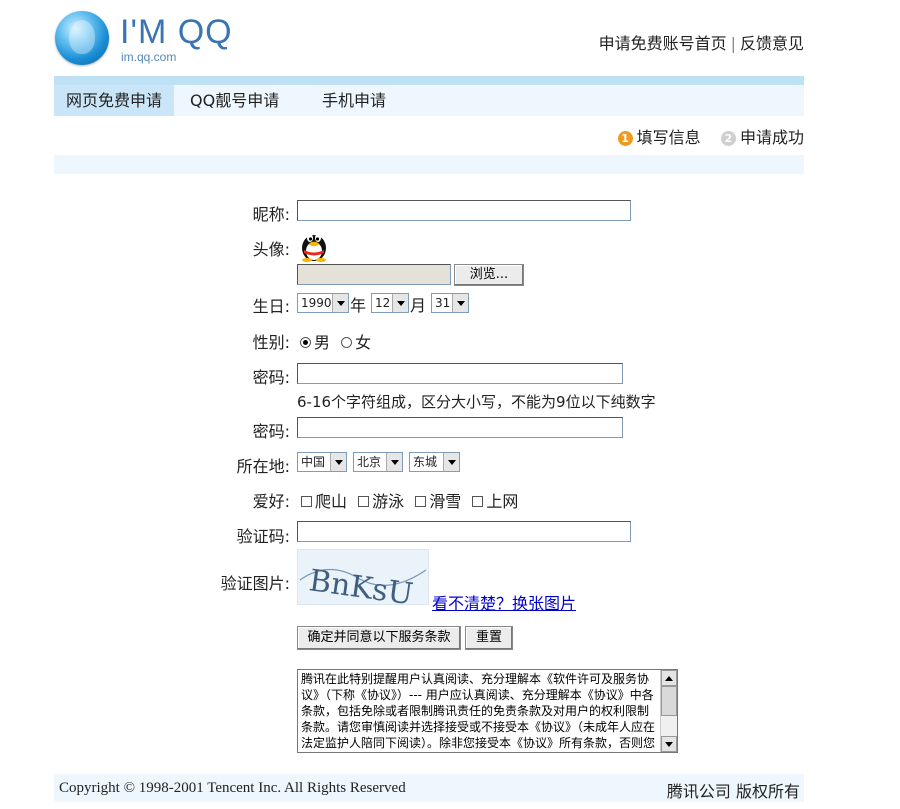 This screenshot has height=809, width=900. I want to click on step-1-icon: 1, so click(625, 138).